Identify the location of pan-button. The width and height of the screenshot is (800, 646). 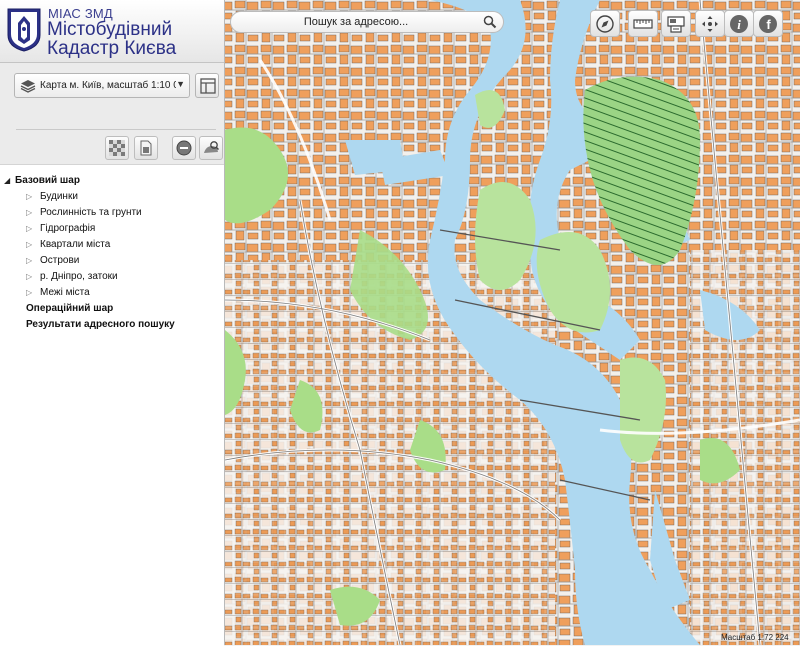
(710, 23).